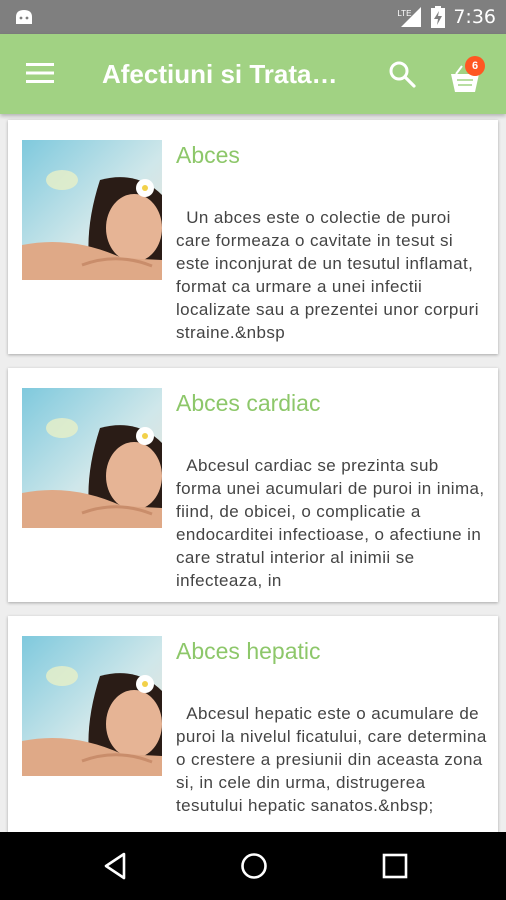 The width and height of the screenshot is (506, 900). I want to click on page-title: Afectiuni si Tratamente, so click(224, 74).